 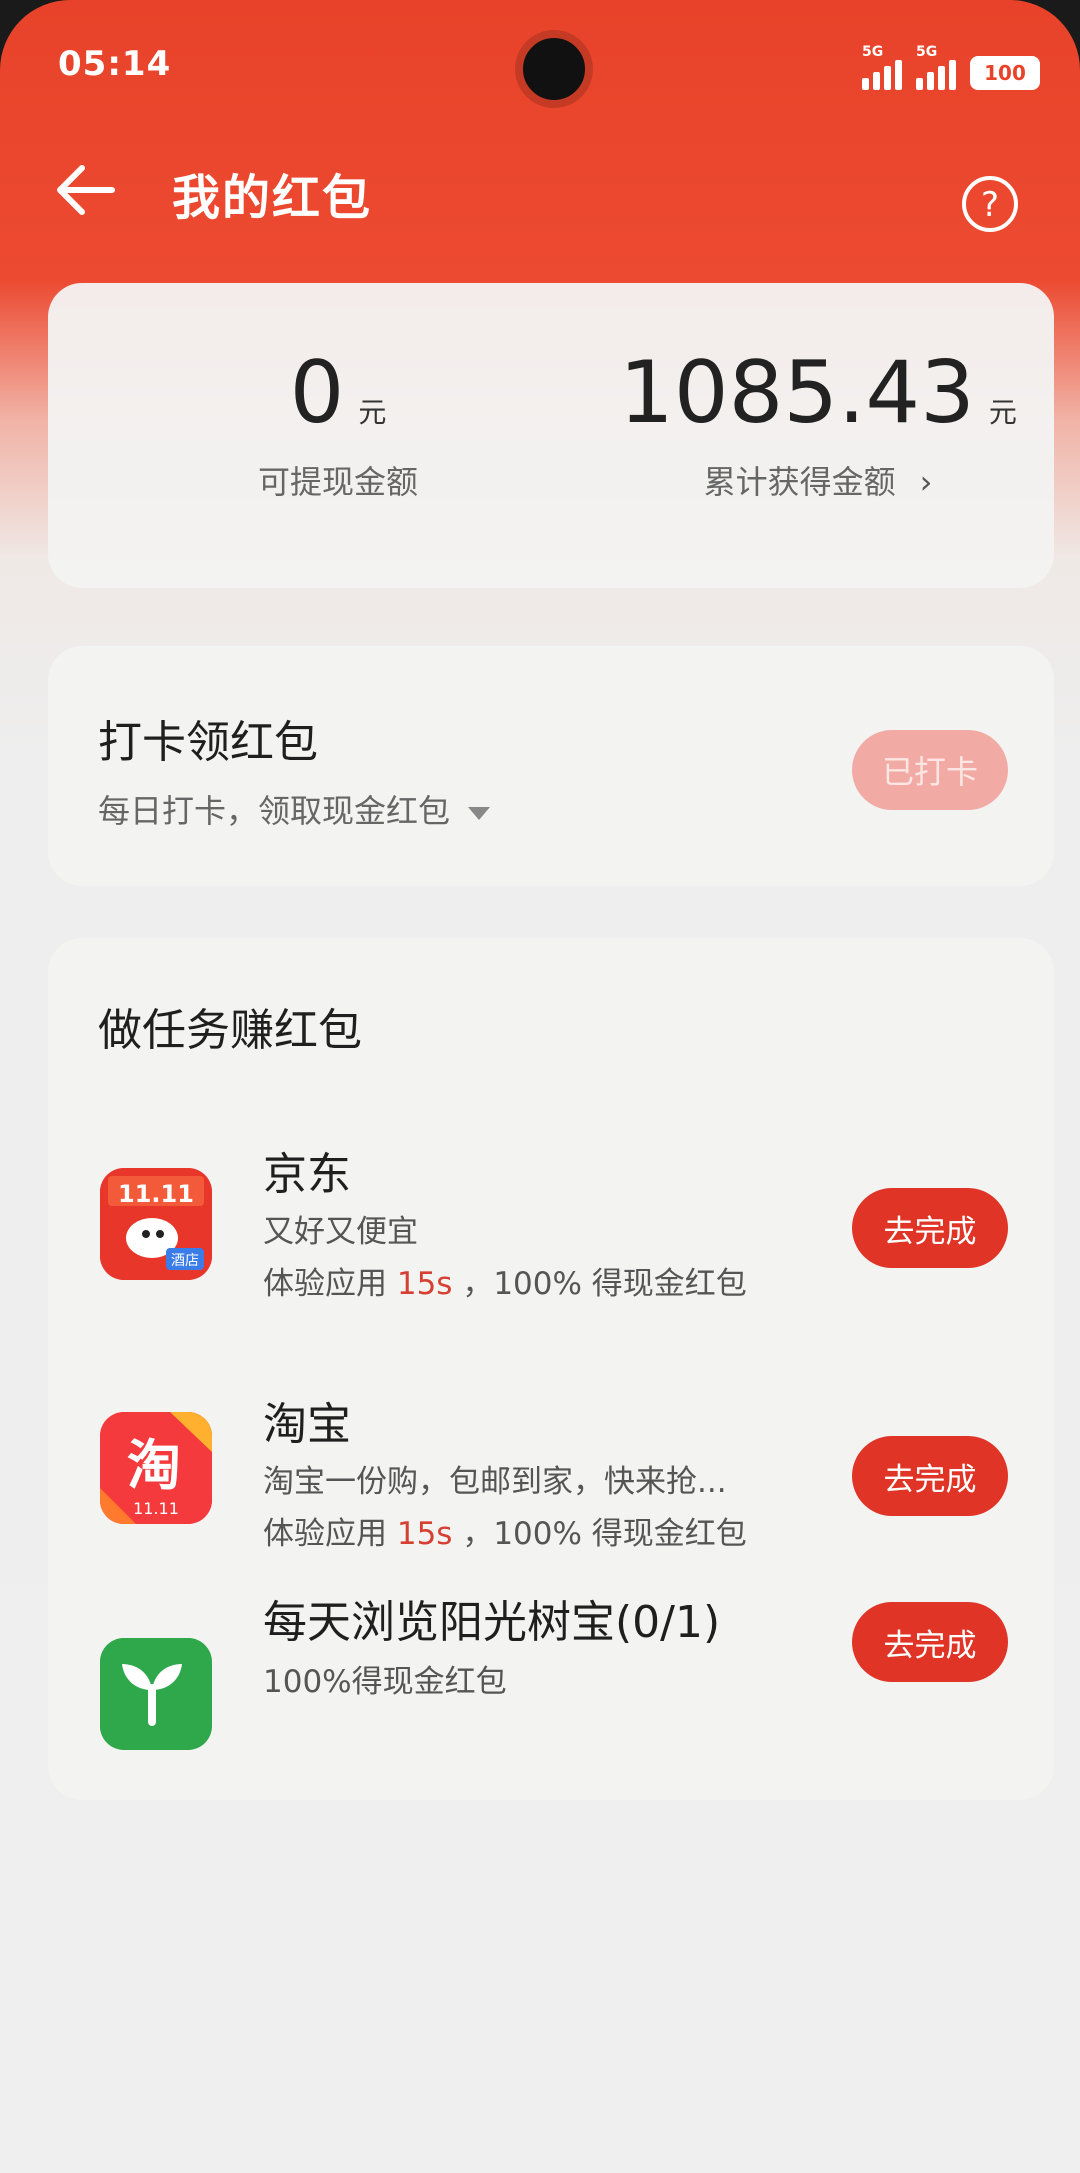 What do you see at coordinates (554, 69) in the screenshot?
I see `front-camera` at bounding box center [554, 69].